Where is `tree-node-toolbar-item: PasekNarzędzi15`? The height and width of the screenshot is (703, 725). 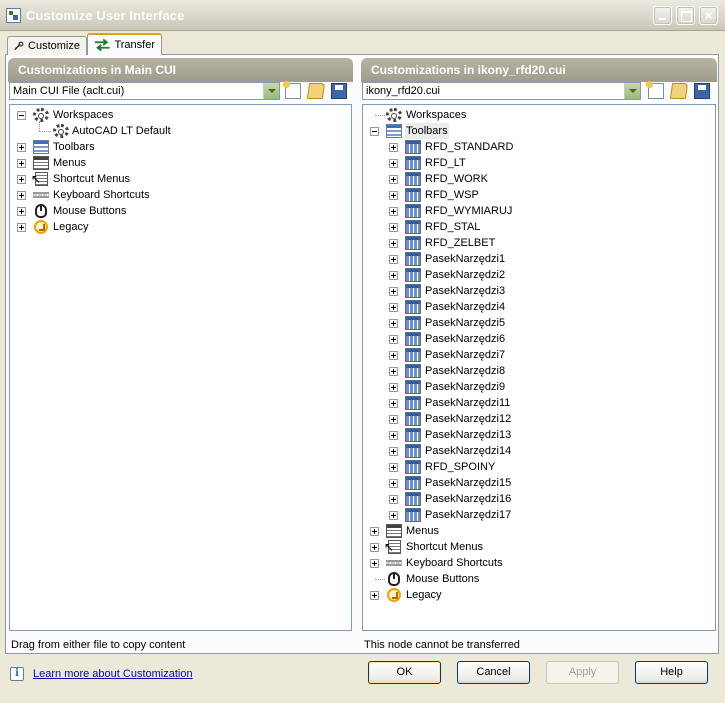
tree-node-toolbar-item: PasekNarzędzi15 is located at coordinates (539, 483).